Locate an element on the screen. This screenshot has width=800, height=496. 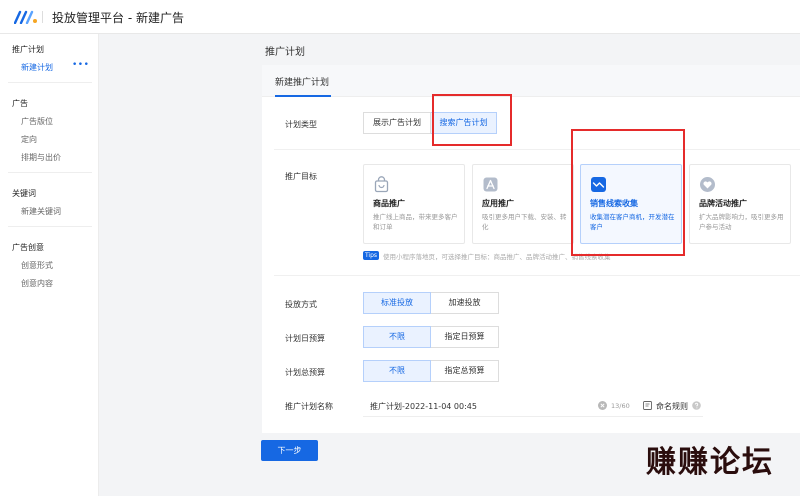
sidebar-group-creative: 广告创意 is located at coordinates (28, 247).